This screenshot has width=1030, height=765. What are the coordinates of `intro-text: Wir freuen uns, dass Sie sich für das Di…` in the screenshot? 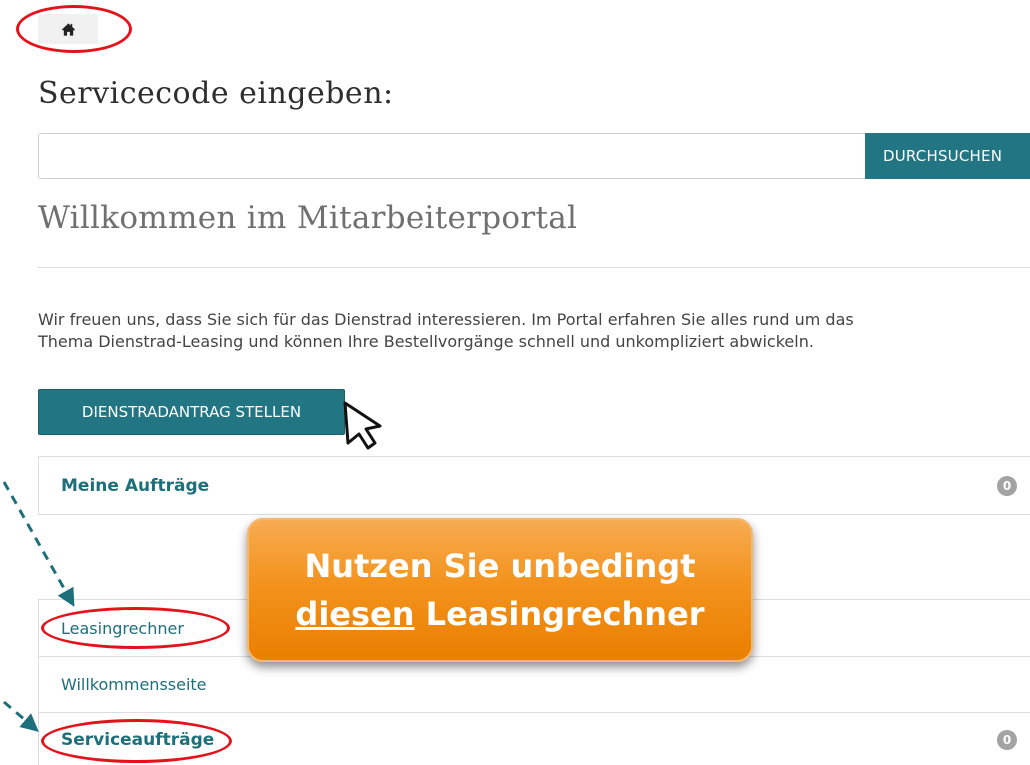 It's located at (534, 331).